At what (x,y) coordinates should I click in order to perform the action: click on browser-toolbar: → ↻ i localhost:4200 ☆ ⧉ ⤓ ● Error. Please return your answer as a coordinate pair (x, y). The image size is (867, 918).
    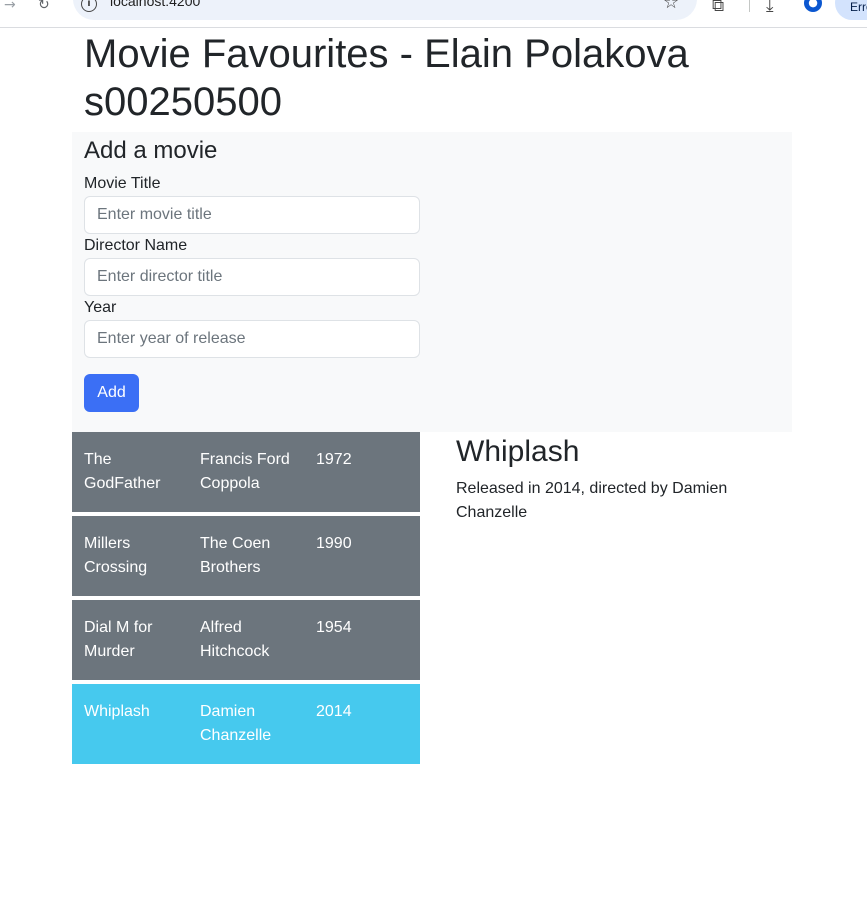
    Looking at the image, I should click on (433, 14).